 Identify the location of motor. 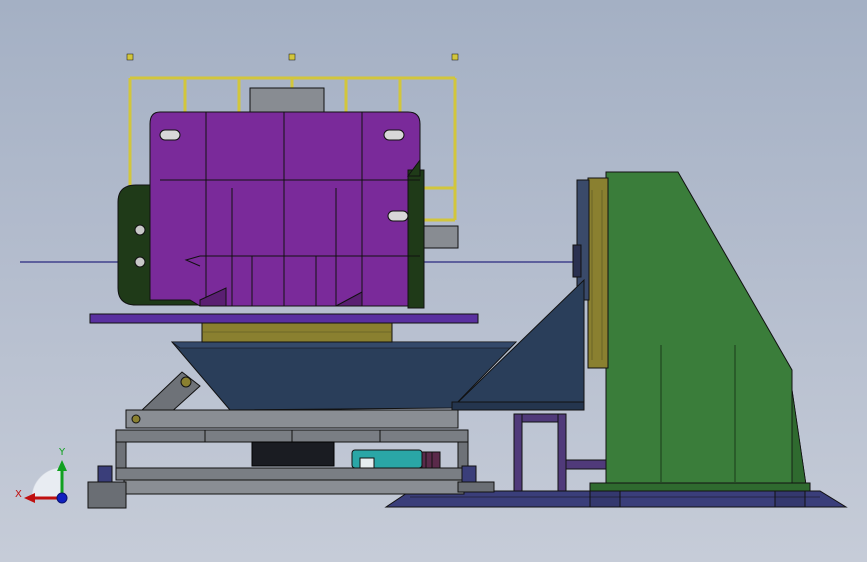
(346, 455).